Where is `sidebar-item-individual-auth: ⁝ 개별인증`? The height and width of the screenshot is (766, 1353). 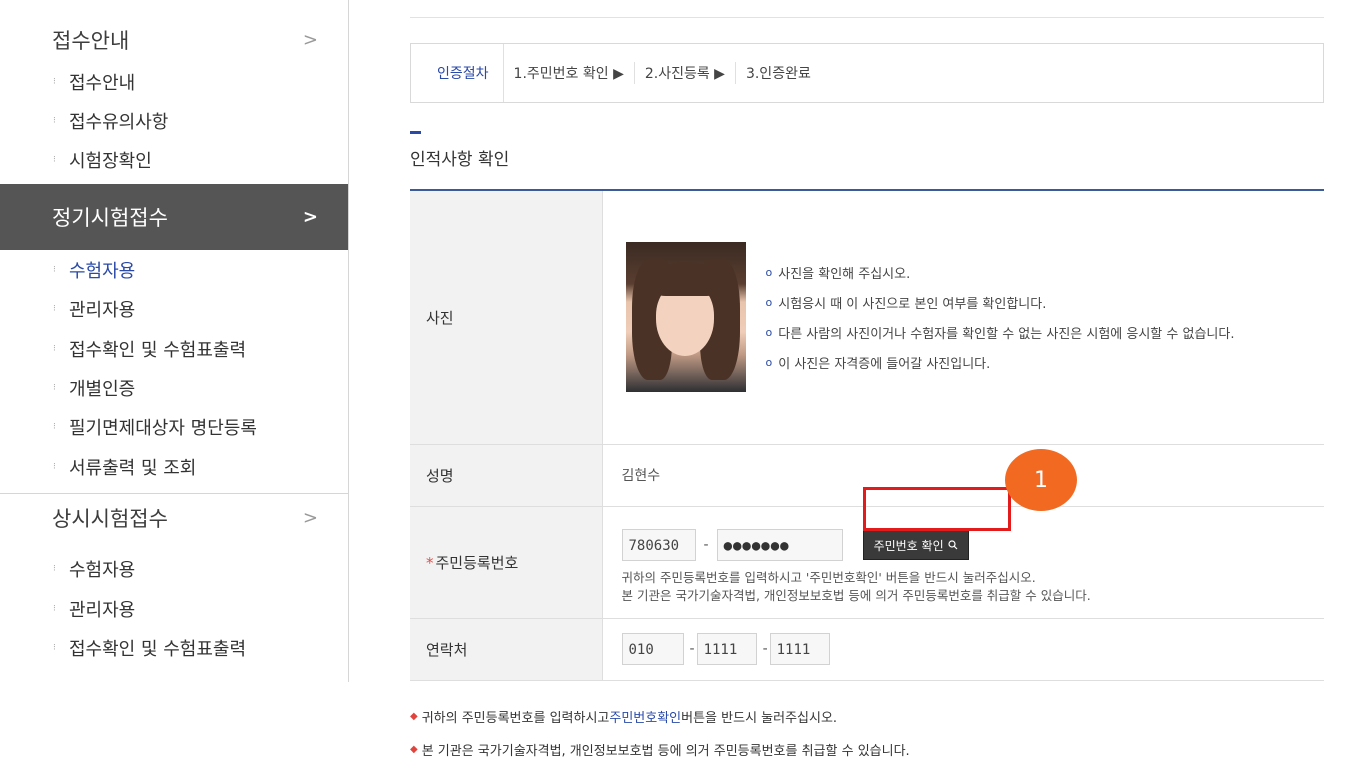 sidebar-item-individual-auth: ⁝ 개별인증 is located at coordinates (174, 387).